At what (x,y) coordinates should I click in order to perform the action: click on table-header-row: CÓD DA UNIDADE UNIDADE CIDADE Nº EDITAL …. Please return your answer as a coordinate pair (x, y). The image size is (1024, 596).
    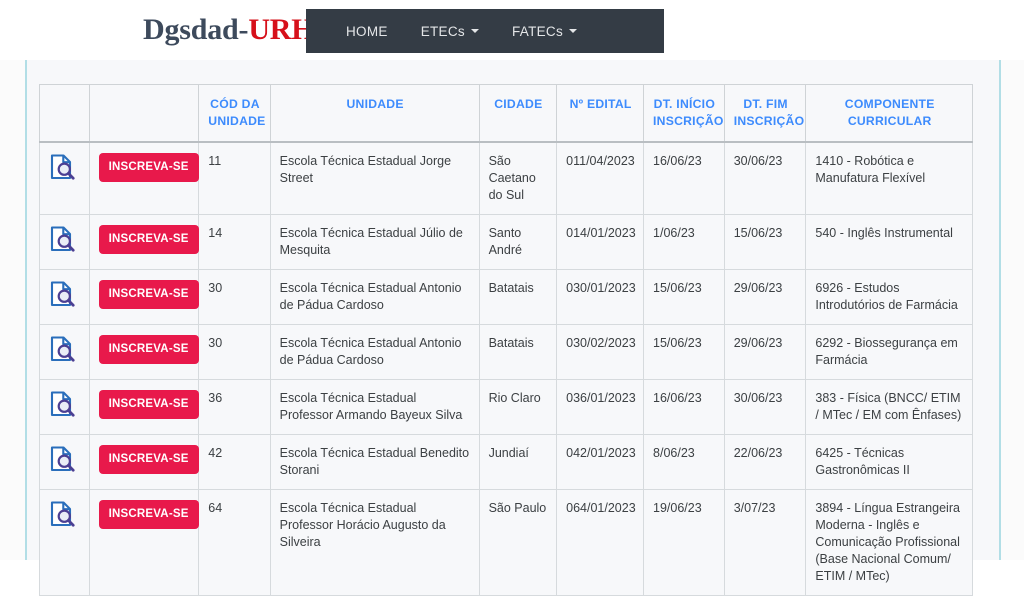
    Looking at the image, I should click on (506, 113).